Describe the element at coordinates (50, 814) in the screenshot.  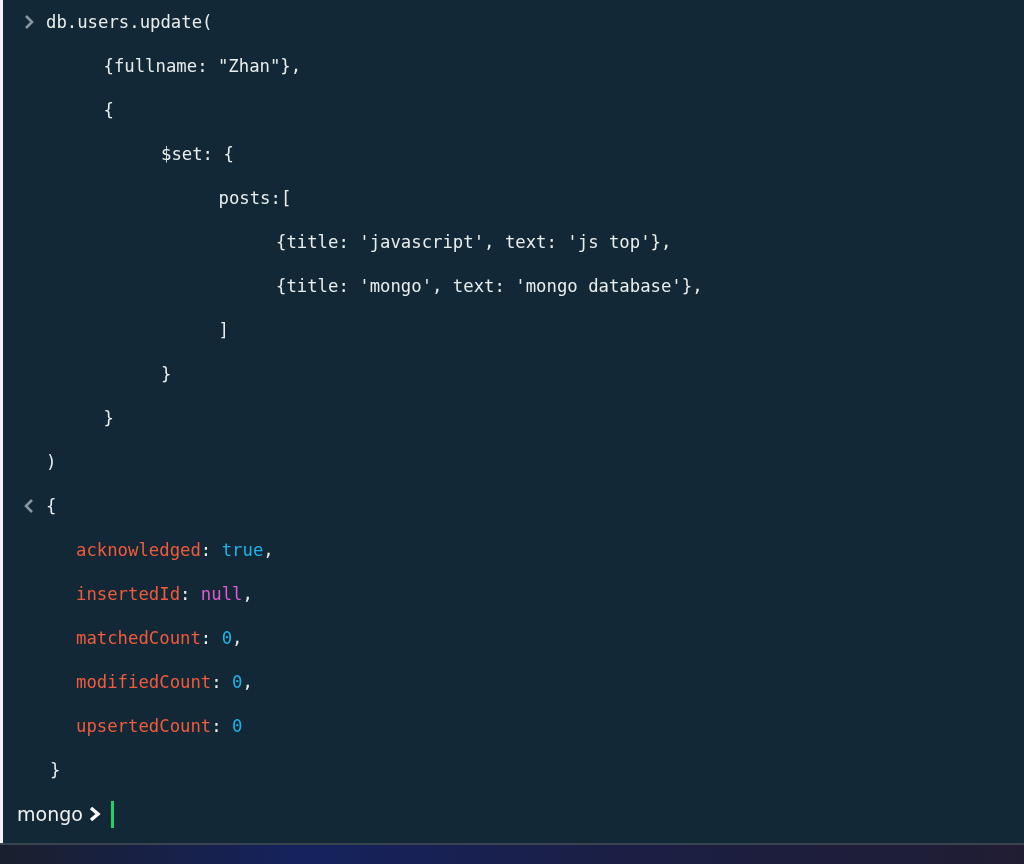
I see `prompt-label: mongo` at that location.